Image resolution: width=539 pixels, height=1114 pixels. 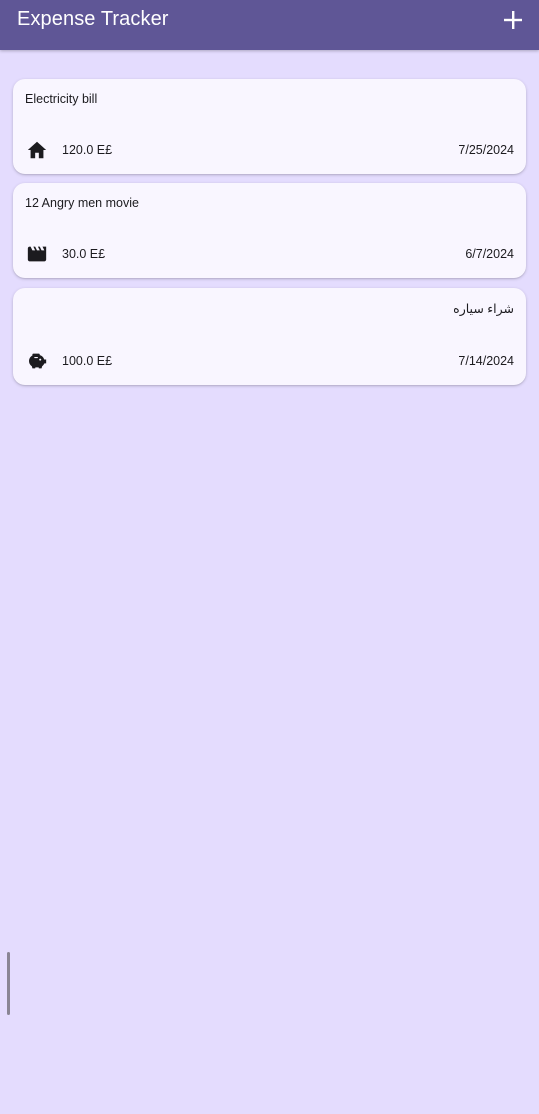 I want to click on expense-card: Electricity bill 120.0 E£ 7/25/2024, so click(x=269, y=126).